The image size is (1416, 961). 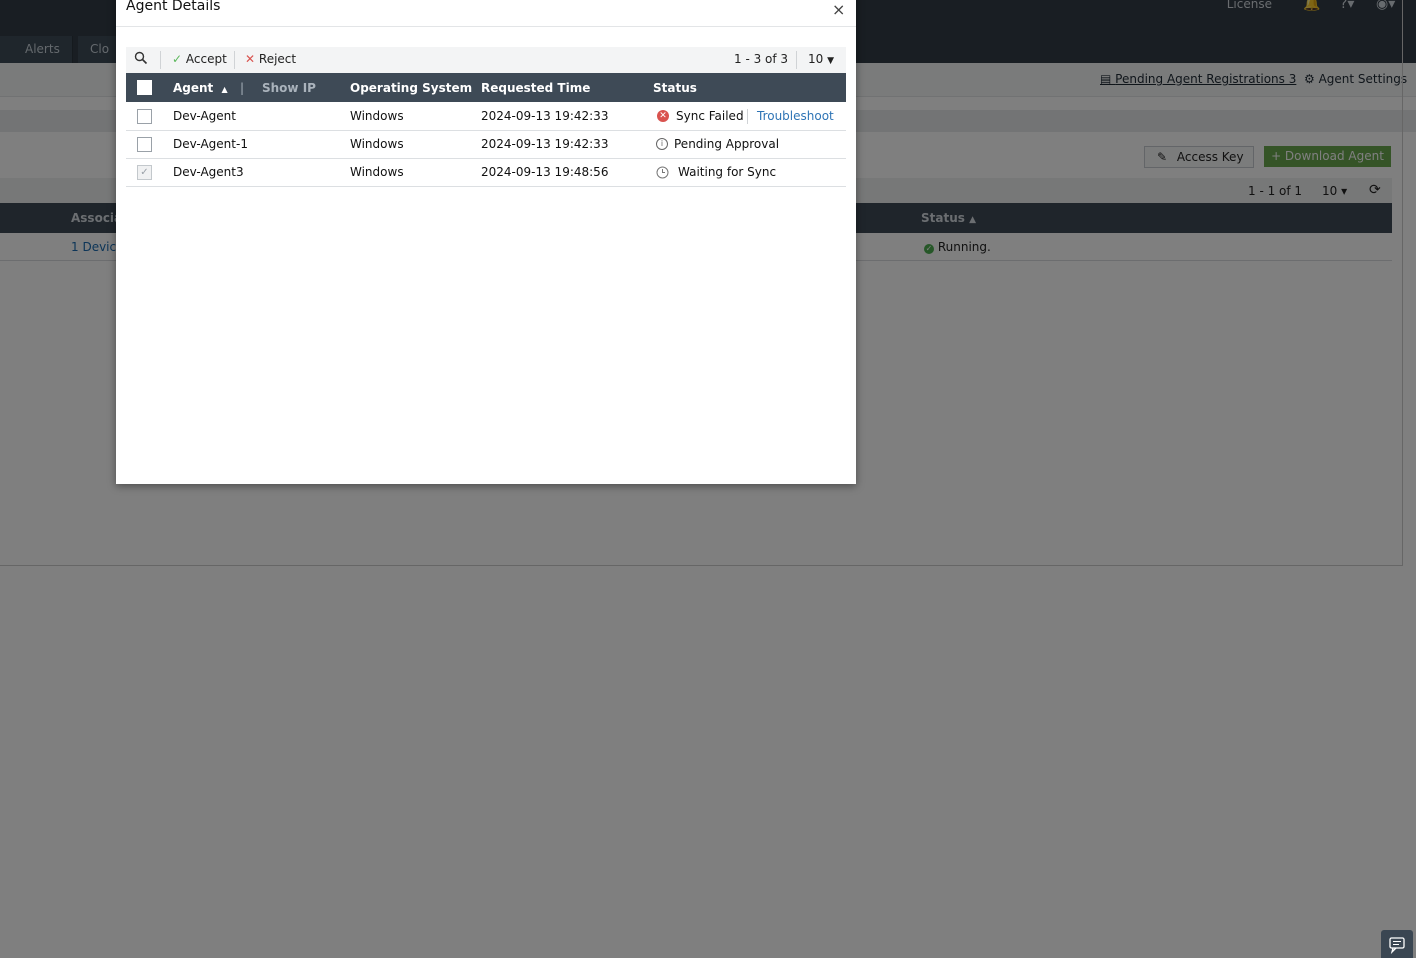 I want to click on agent-name: Dev-Agent-1, so click(x=210, y=144).